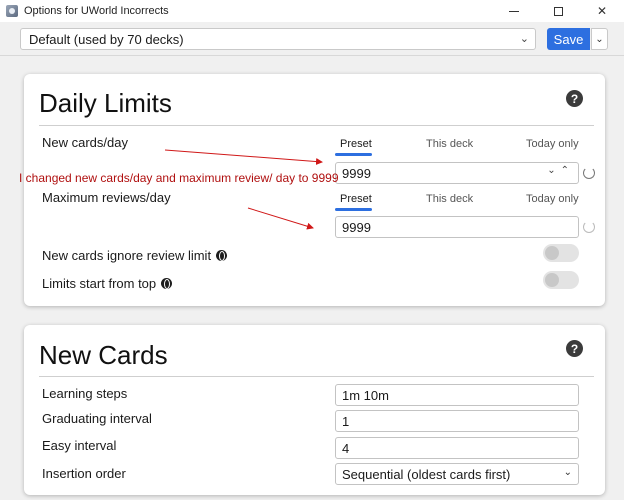  I want to click on maximize-icon, so click(558, 11).